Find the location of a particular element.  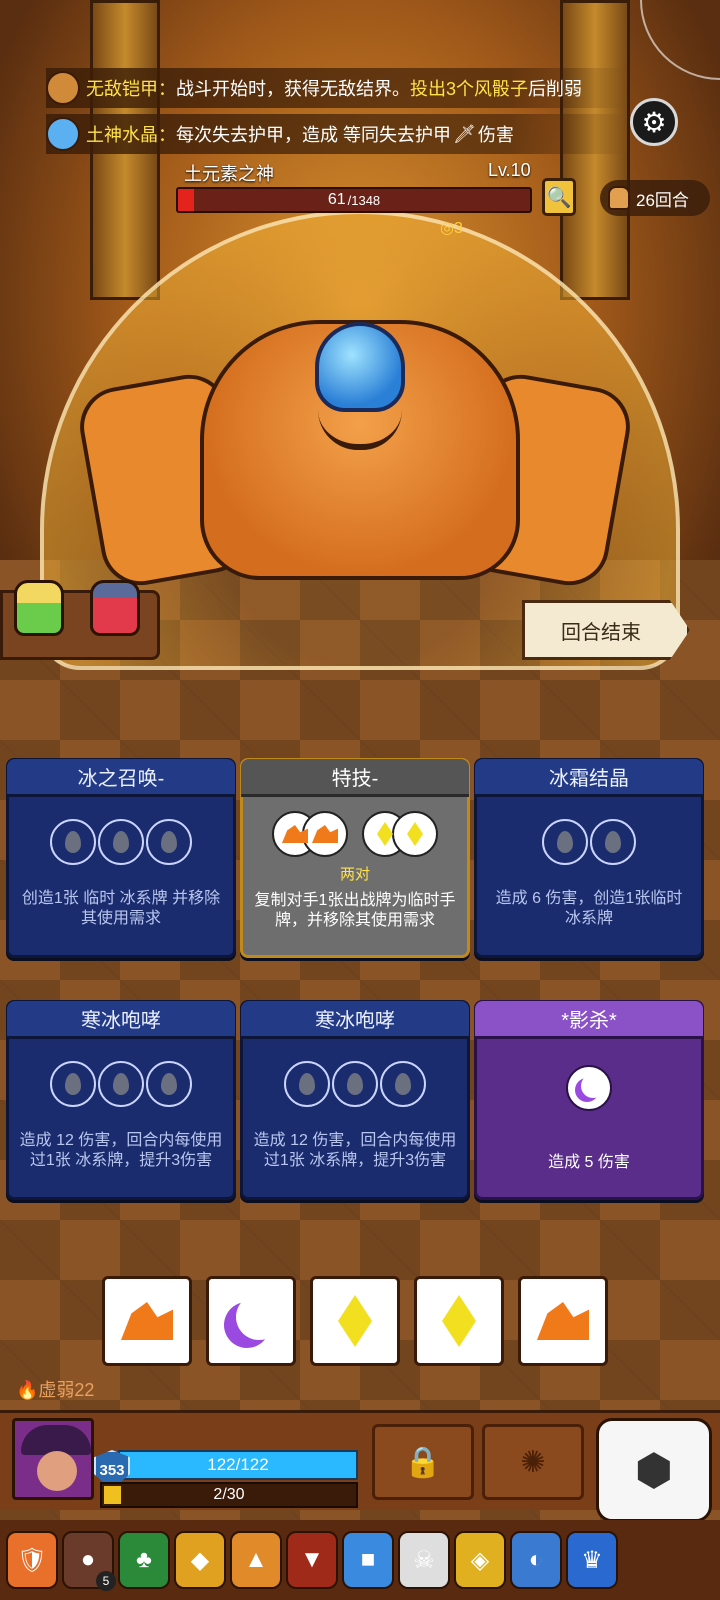

buff-banner-crystal: 土神水晶： 每次失去护甲，造成 等同失去护甲 🗡 伤害 is located at coordinates (336, 134).